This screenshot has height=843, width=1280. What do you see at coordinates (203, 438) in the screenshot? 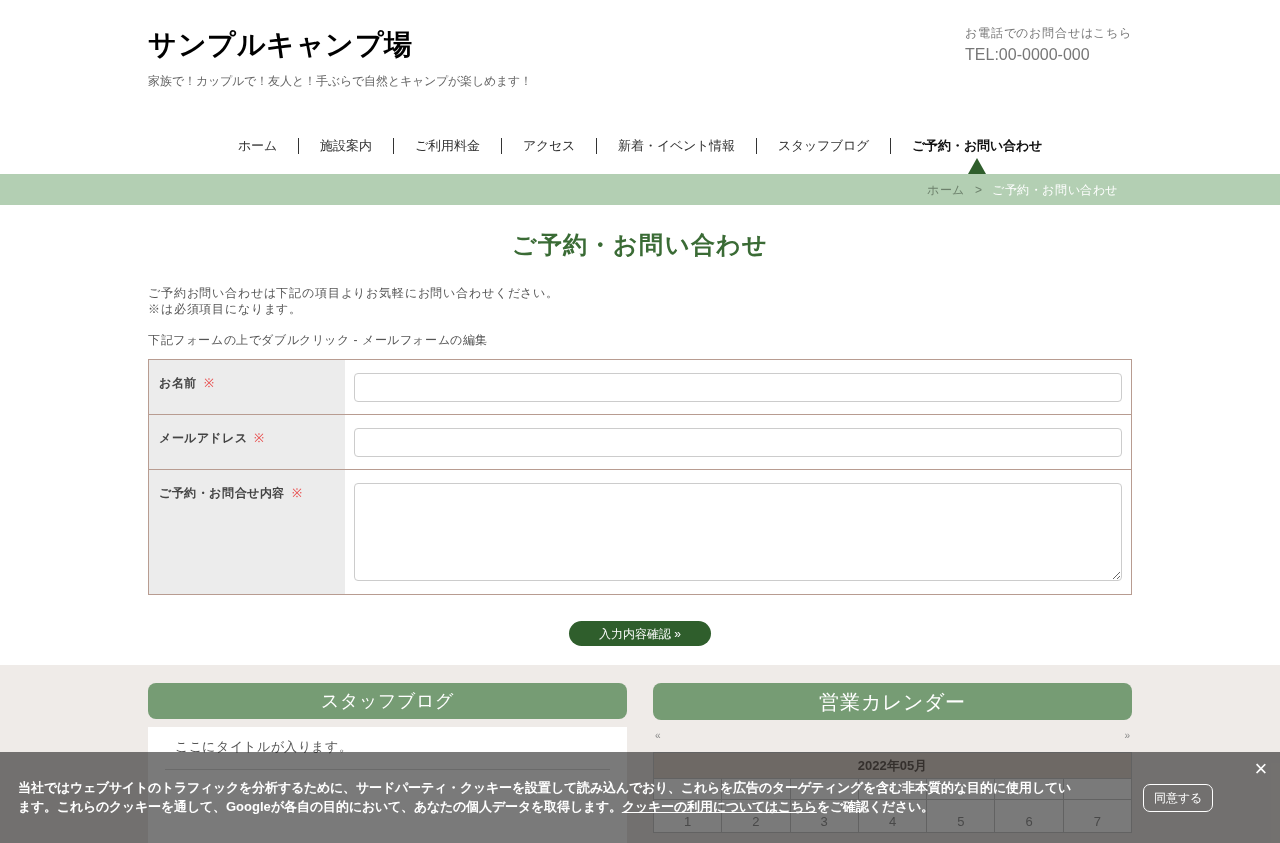
I see `field-label: メールアドレス` at bounding box center [203, 438].